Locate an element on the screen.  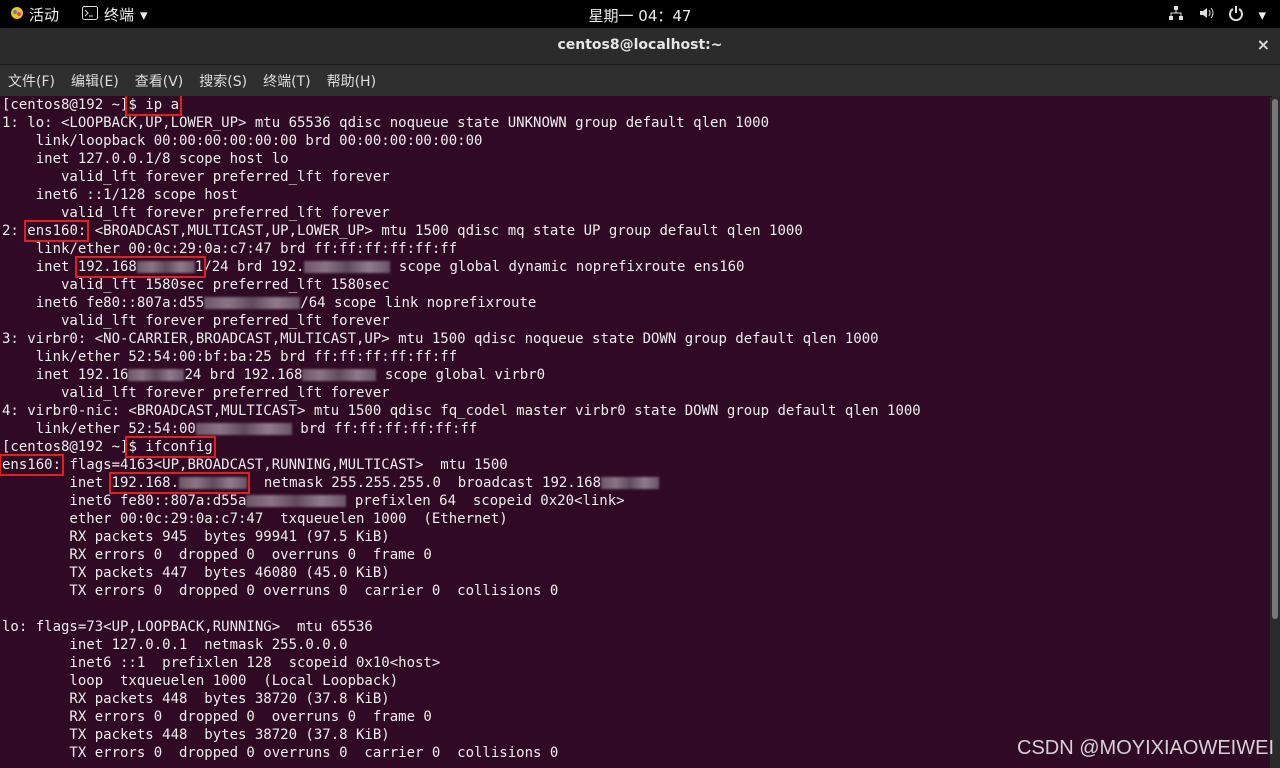
activities-button: 活动 is located at coordinates (34, 14).